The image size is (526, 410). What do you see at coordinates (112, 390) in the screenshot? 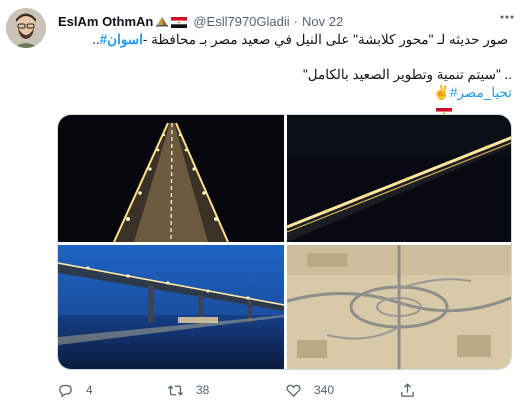
I see `reply-button: 4` at bounding box center [112, 390].